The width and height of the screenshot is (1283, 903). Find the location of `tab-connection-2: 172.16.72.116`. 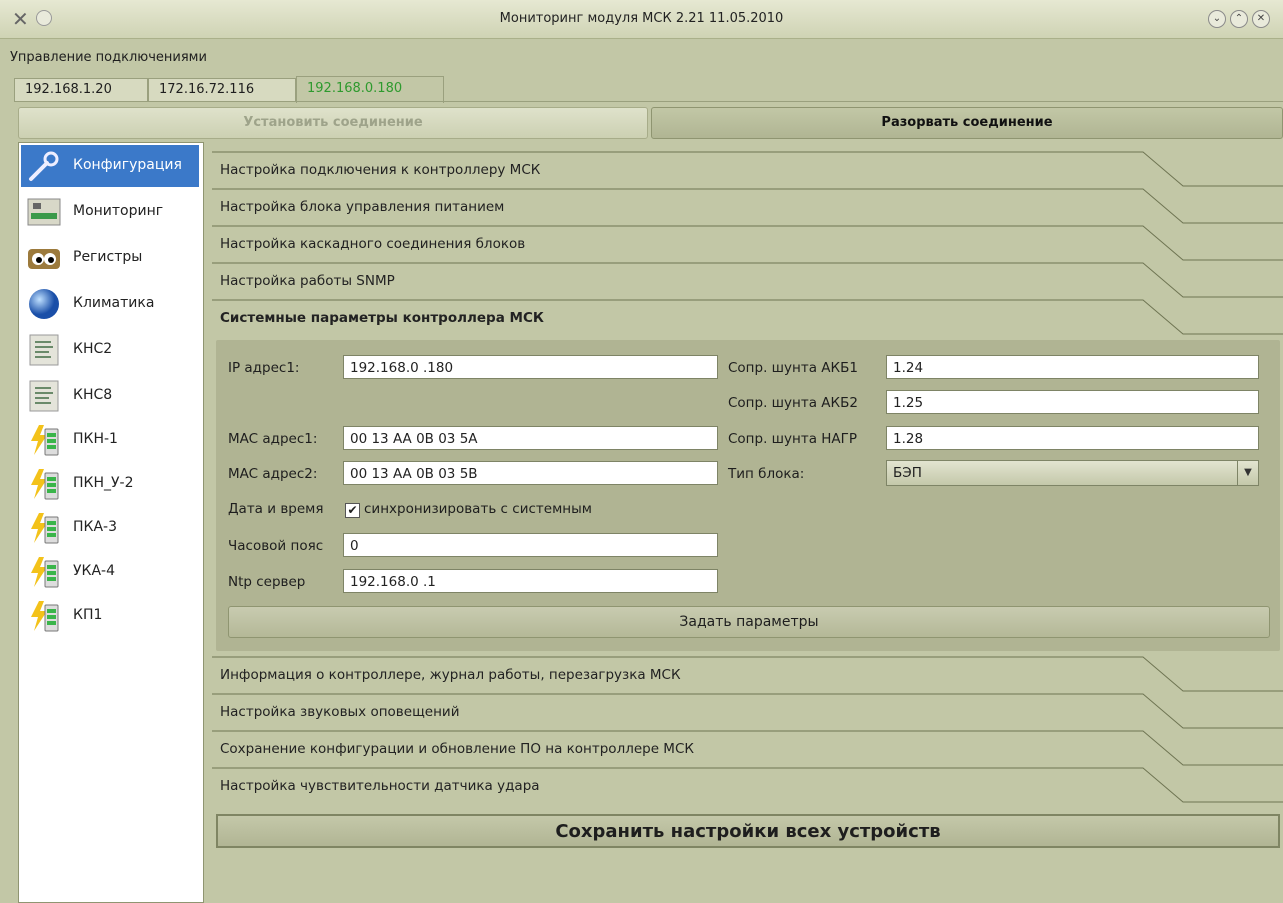

tab-connection-2: 172.16.72.116 is located at coordinates (222, 89).